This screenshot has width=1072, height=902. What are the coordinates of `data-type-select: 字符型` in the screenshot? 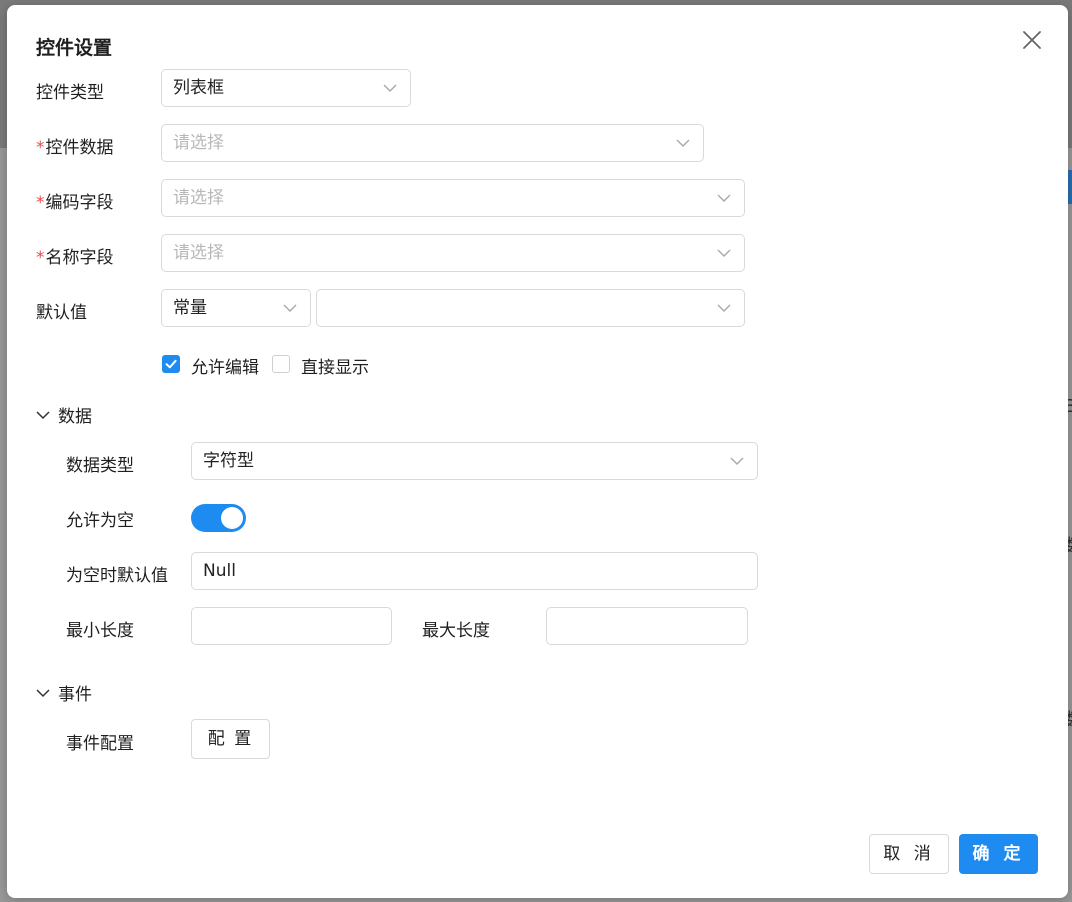 It's located at (474, 461).